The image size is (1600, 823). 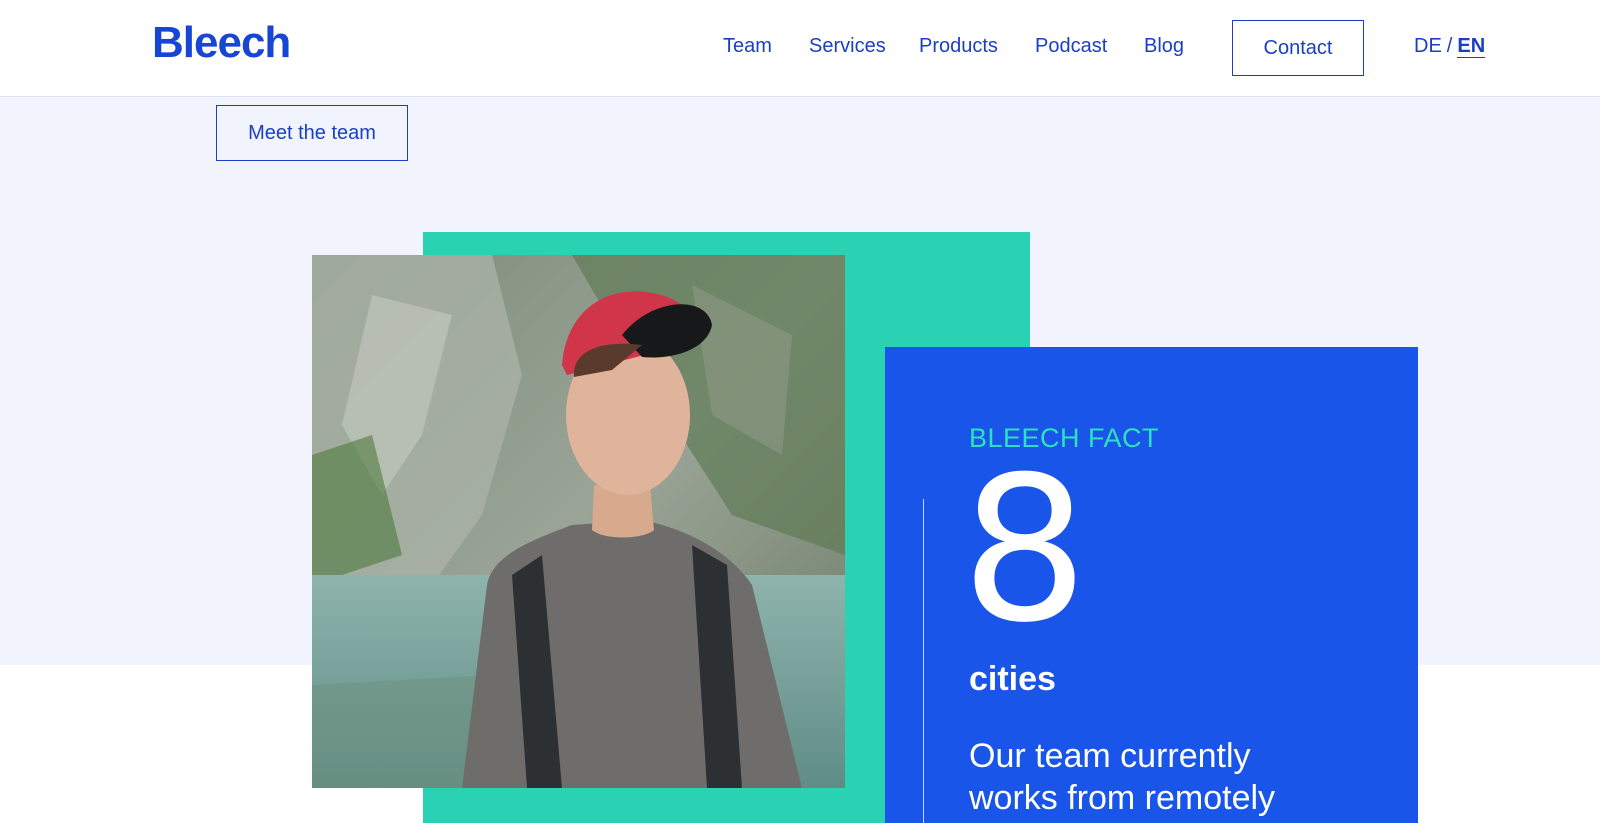 I want to click on fact-description: Our team currently works from remotely, so click(x=1122, y=777).